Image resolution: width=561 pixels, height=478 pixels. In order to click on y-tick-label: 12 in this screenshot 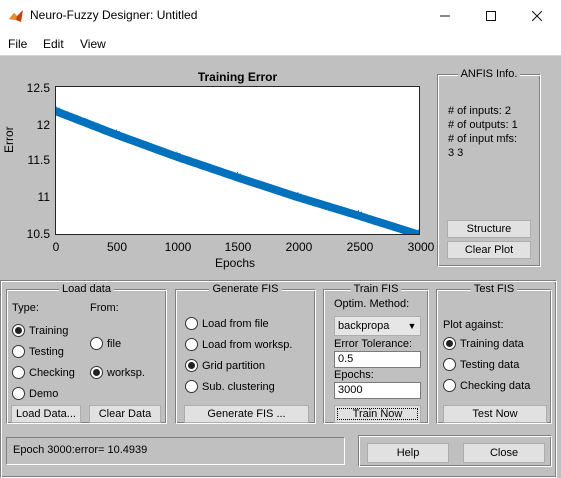, I will do `click(43, 125)`.